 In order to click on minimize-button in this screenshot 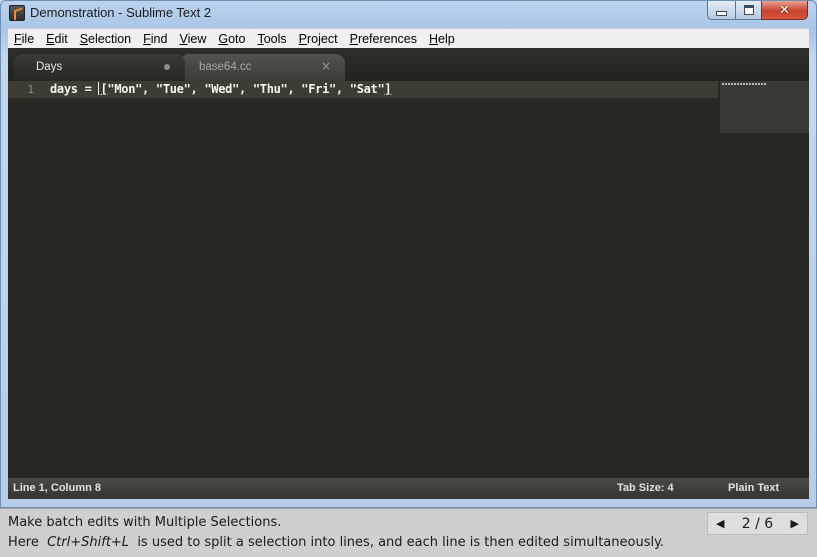, I will do `click(721, 10)`.